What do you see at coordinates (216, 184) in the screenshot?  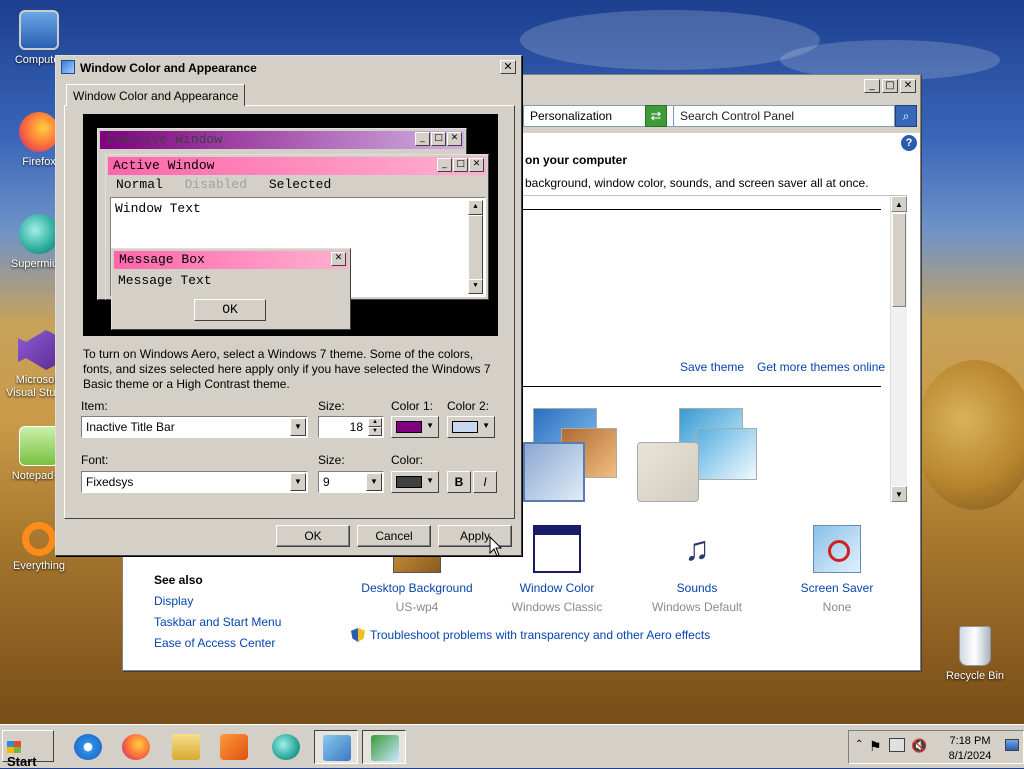 I see `preview-menu-disabled: Disabled` at bounding box center [216, 184].